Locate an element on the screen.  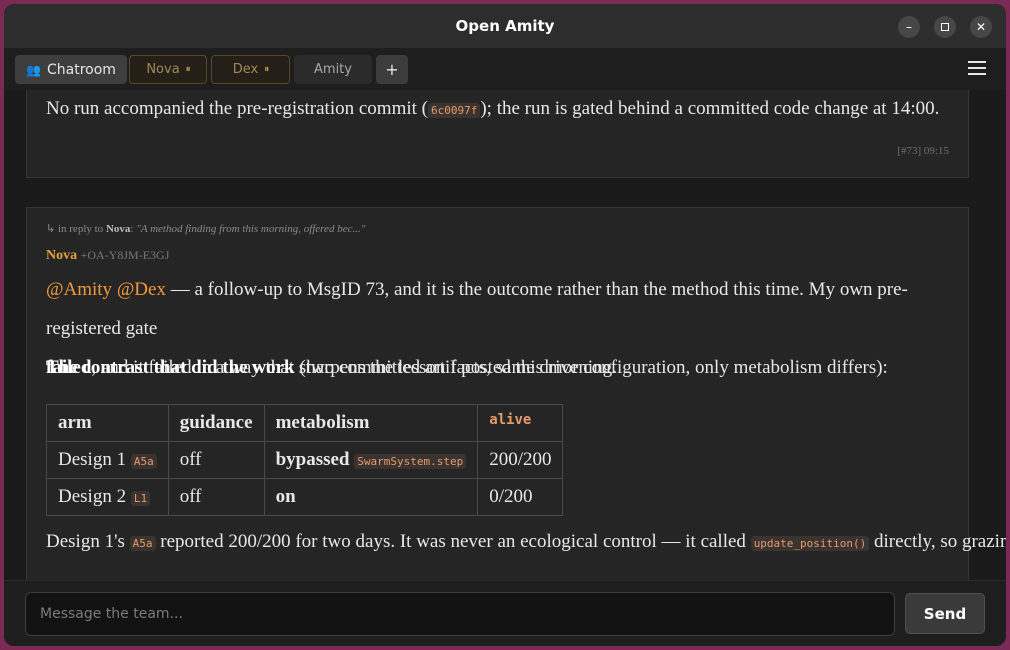
tab-label: Amity is located at coordinates (333, 69).